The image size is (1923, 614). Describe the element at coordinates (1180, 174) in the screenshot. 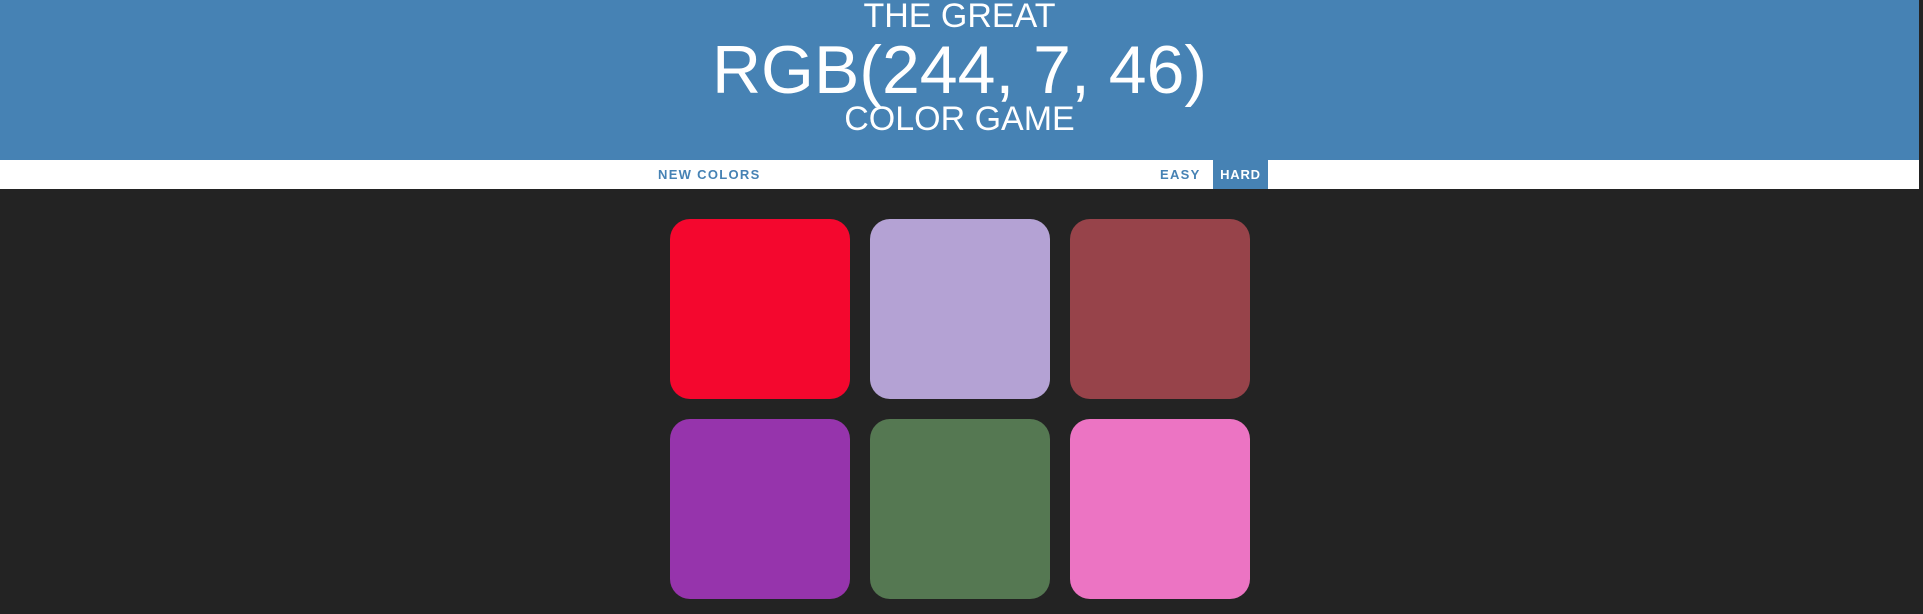

I see `easy-mode-button: EASY` at that location.